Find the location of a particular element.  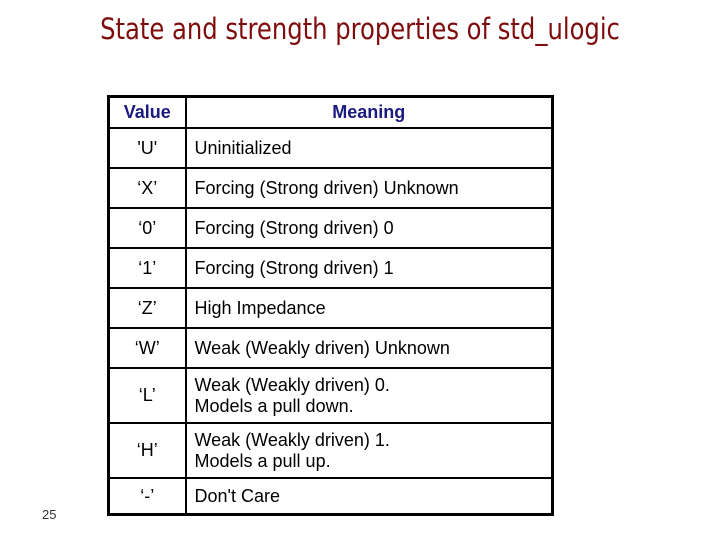

table-row: ‘W’ Weak (Weakly driven) Unknown is located at coordinates (330, 348).